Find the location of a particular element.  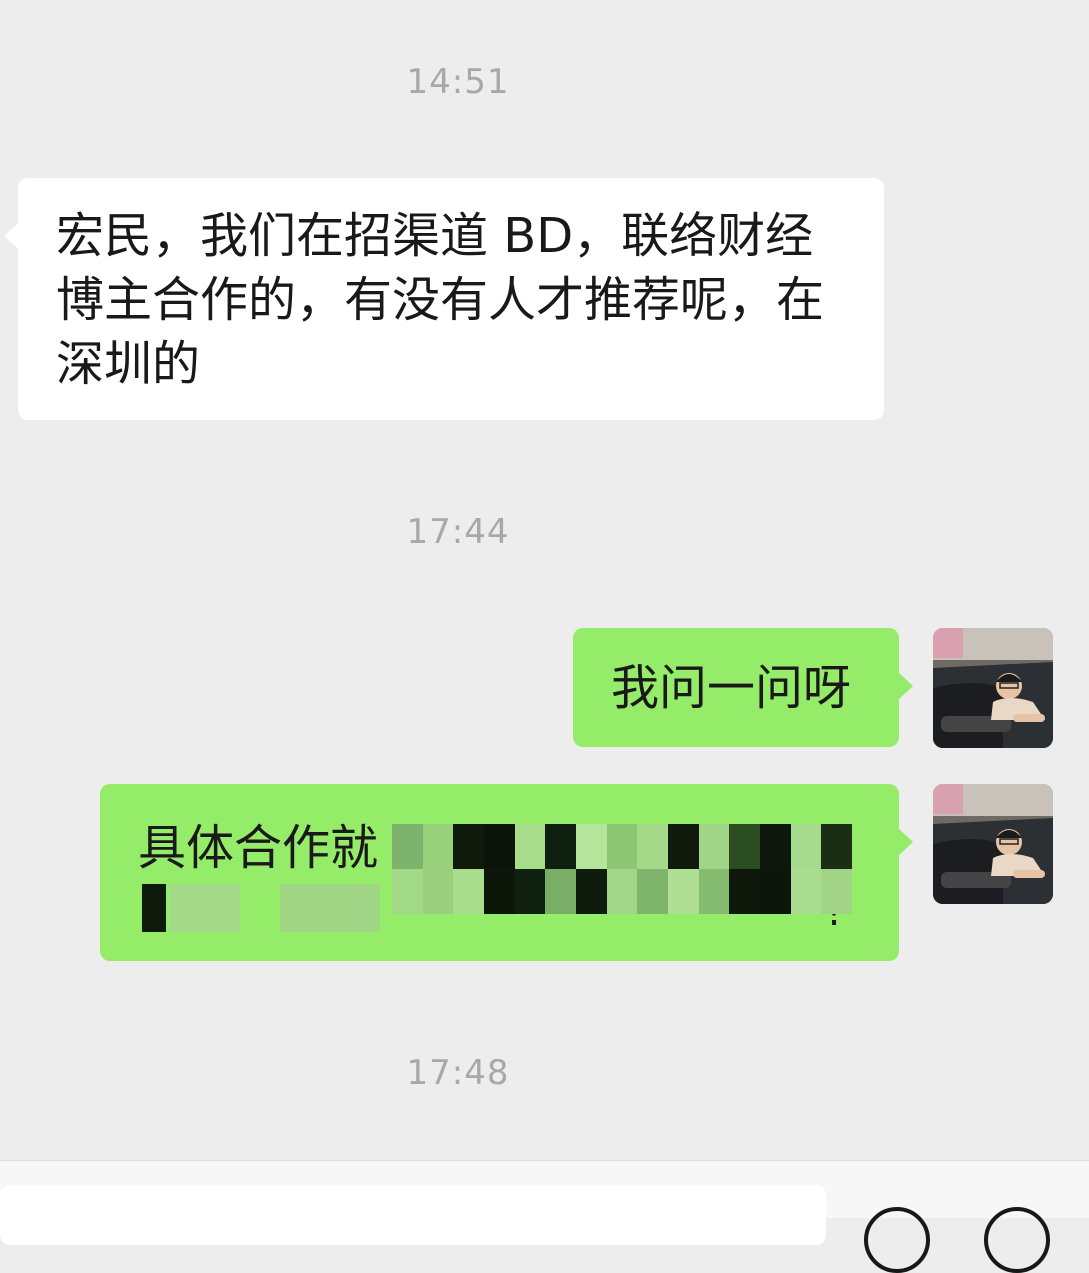

message-line: 博主合作的，有没有人才推荐呢，在 is located at coordinates (440, 300).